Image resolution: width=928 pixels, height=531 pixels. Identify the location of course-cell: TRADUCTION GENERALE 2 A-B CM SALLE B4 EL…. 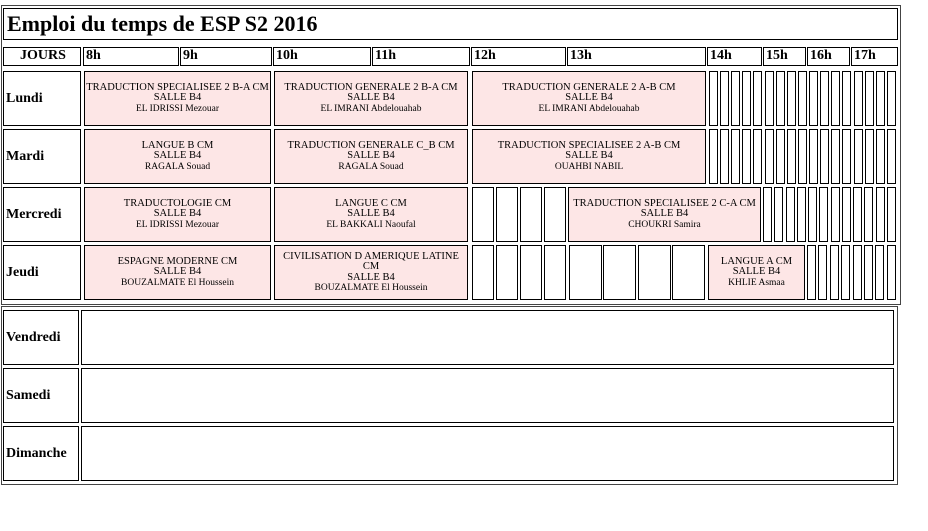
(589, 98).